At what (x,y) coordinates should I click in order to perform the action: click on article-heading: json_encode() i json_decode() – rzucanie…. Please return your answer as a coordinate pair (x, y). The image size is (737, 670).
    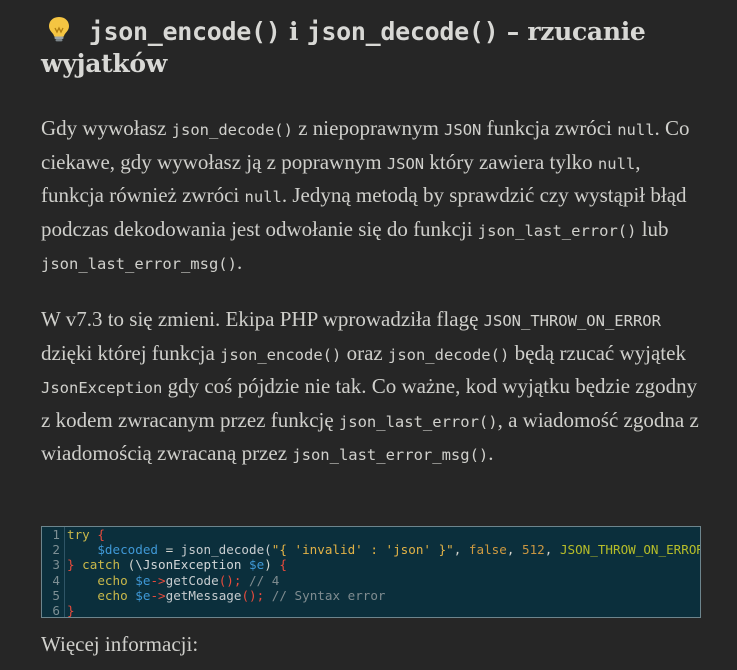
    Looking at the image, I should click on (371, 48).